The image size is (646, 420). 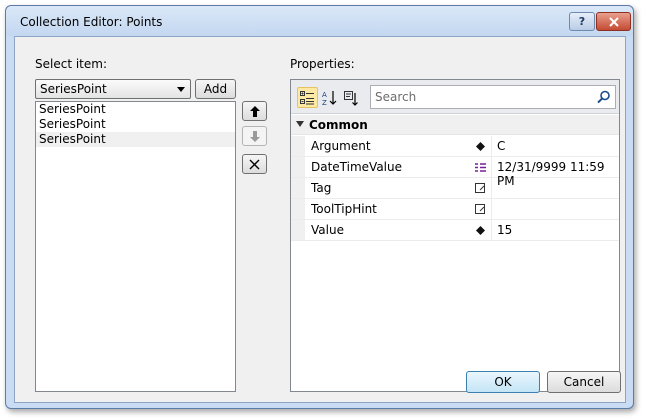 I want to click on search-icon, so click(x=604, y=97).